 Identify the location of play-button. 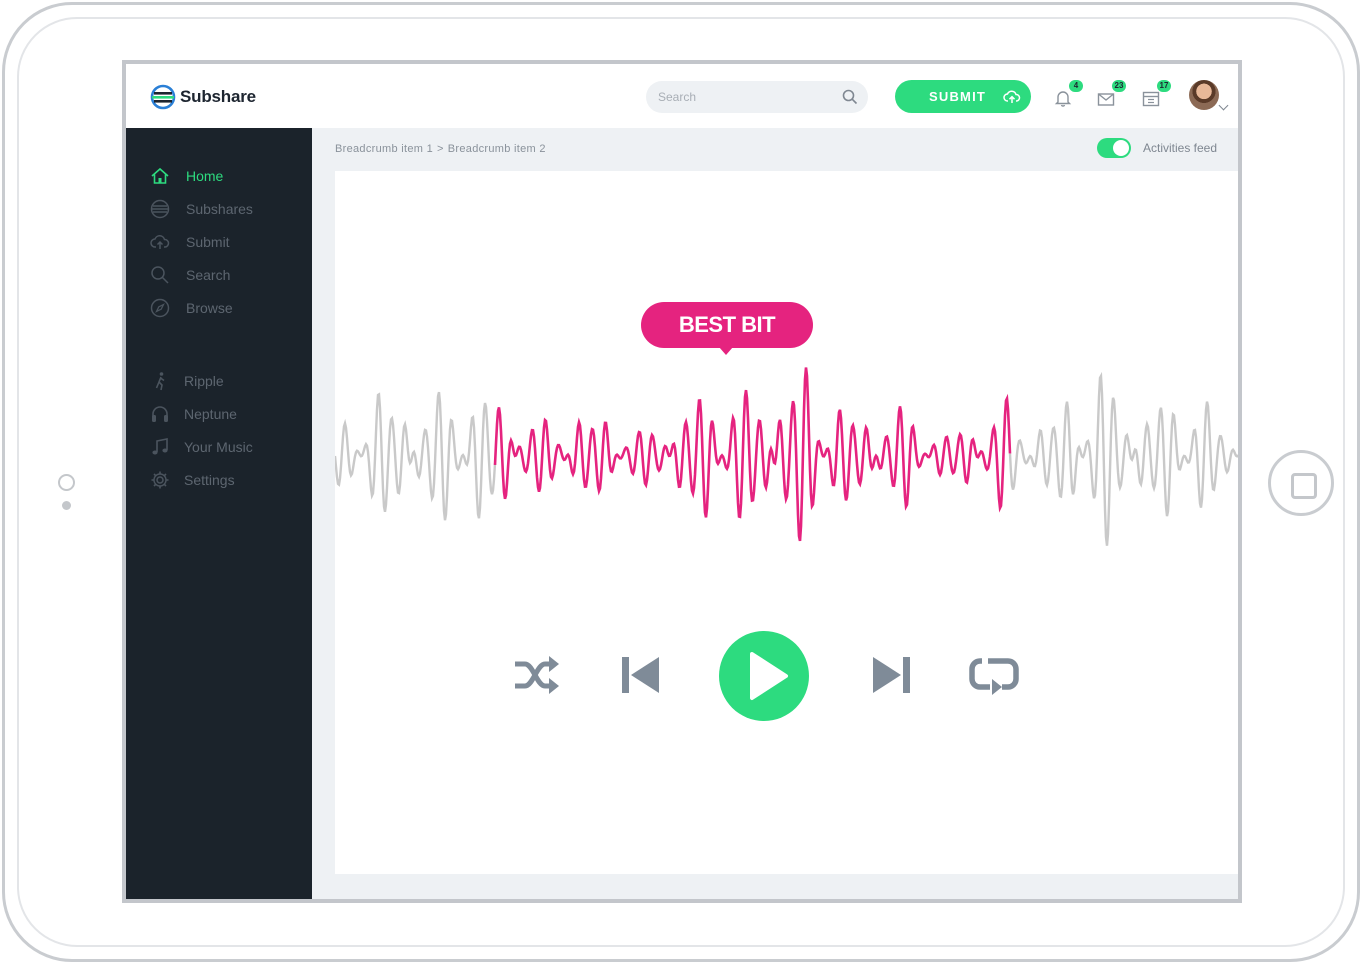
(764, 676).